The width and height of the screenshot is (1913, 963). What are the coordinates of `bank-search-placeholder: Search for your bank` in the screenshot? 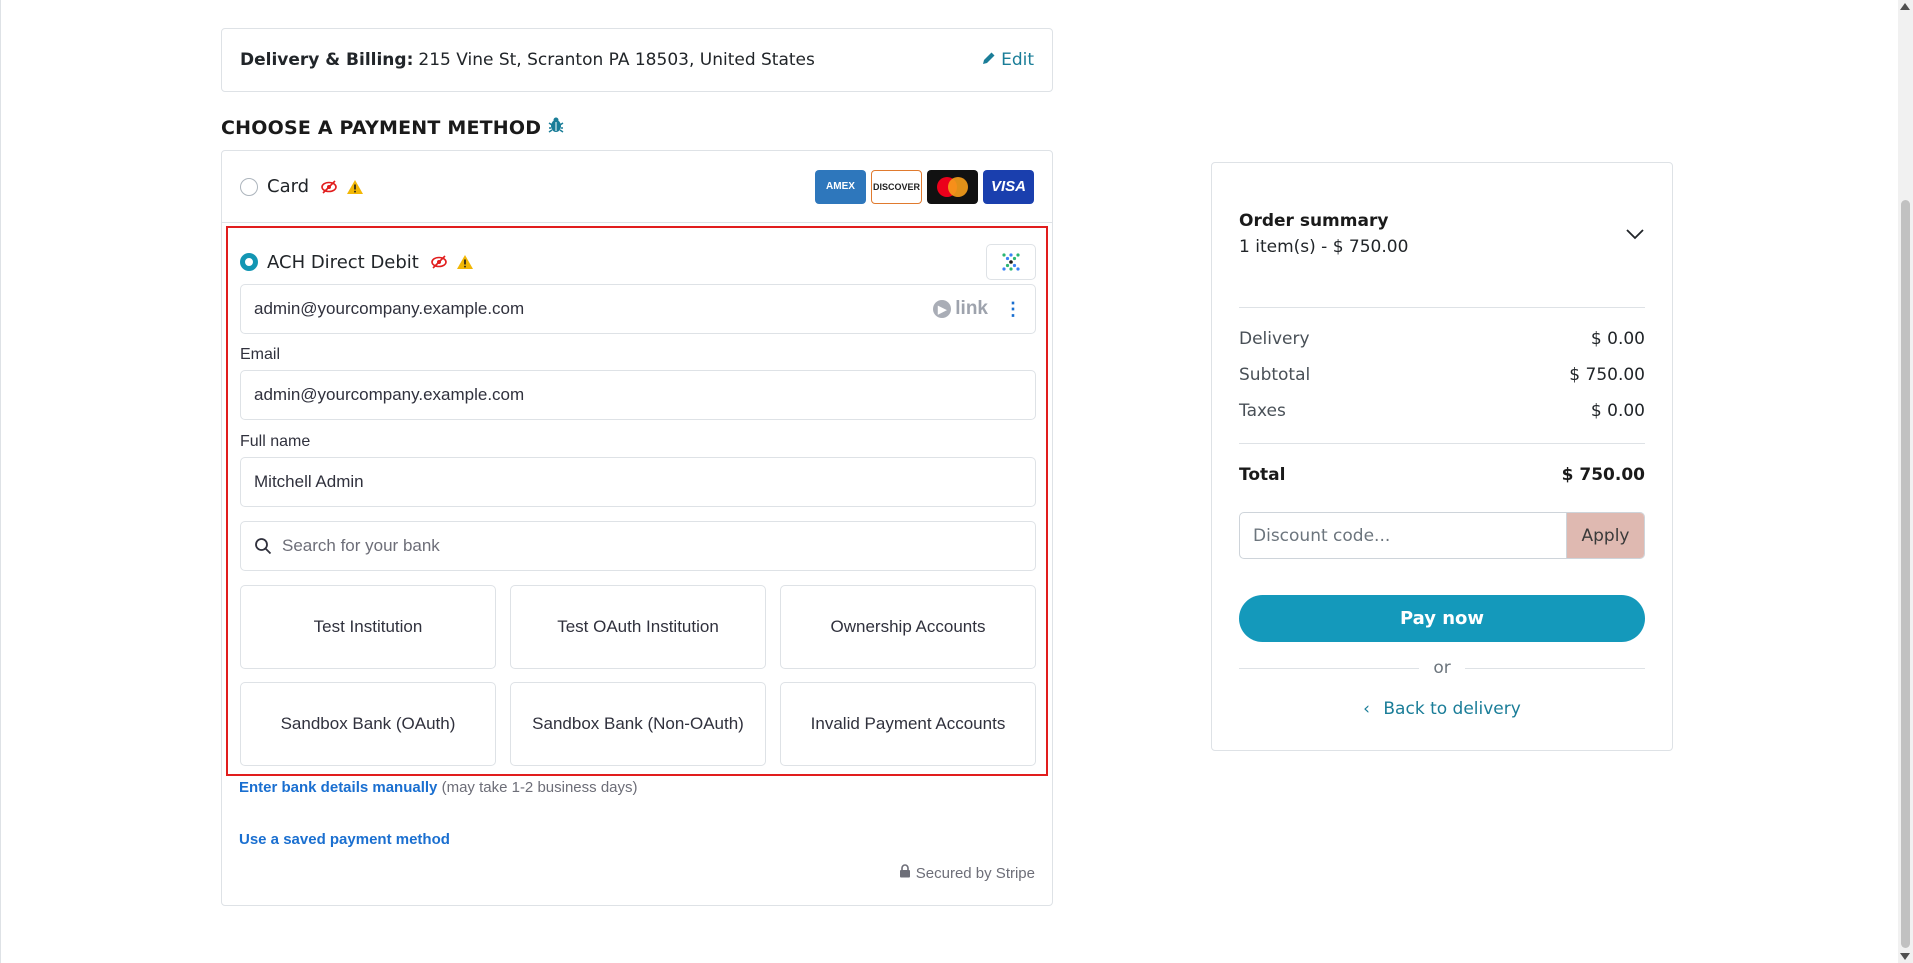 It's located at (361, 545).